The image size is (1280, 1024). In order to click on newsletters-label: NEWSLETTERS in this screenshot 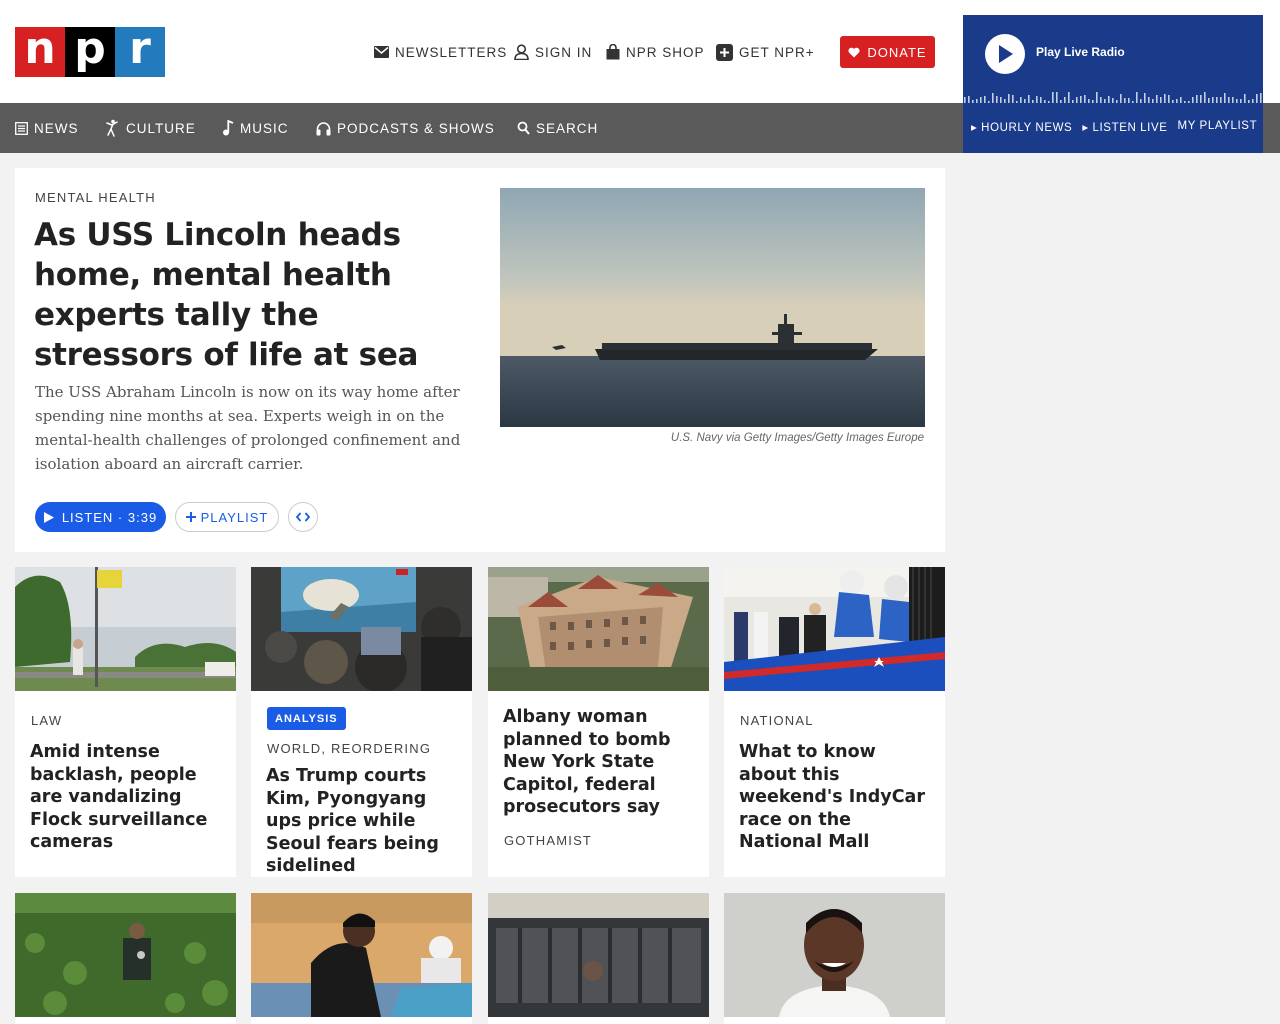, I will do `click(451, 52)`.